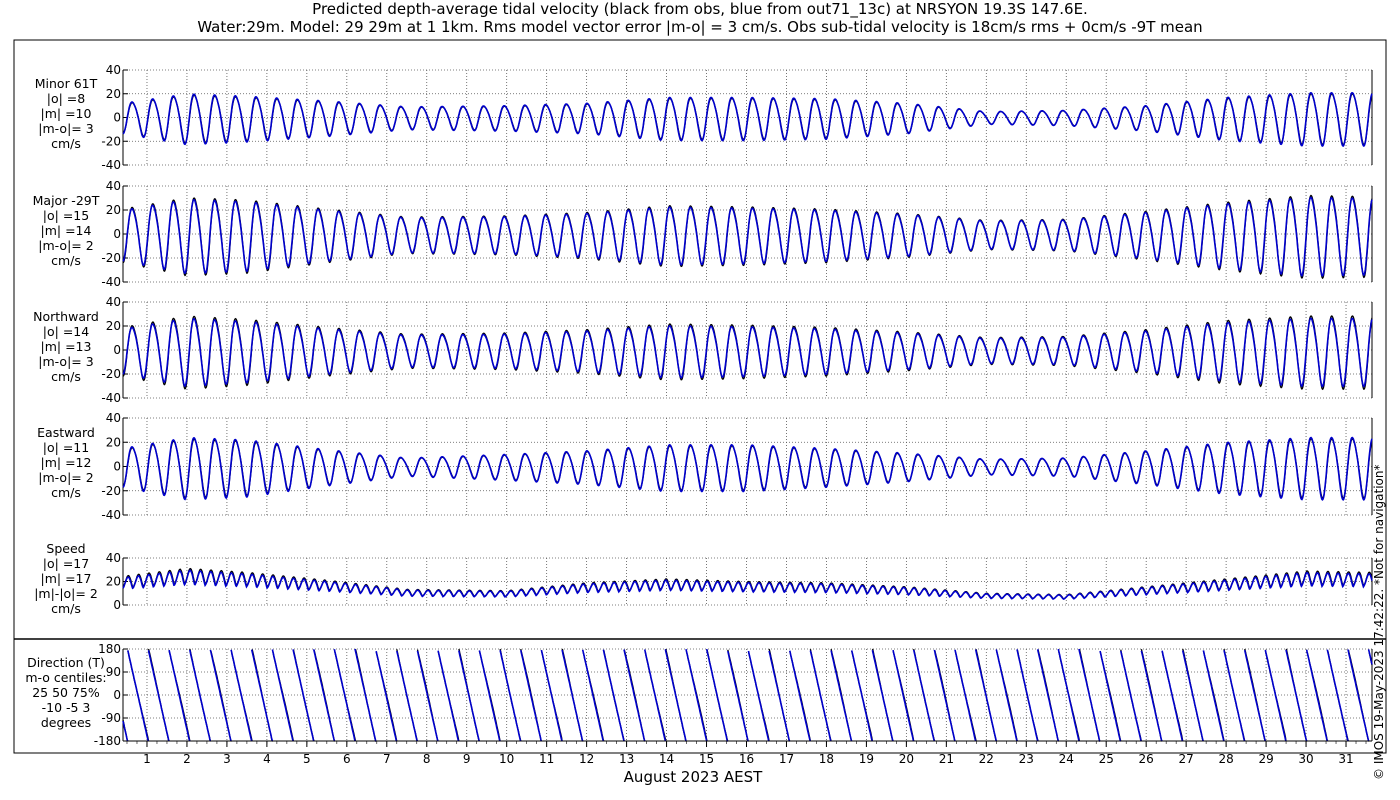  What do you see at coordinates (66, 578) in the screenshot?
I see `panel-label-line: |m| =17` at bounding box center [66, 578].